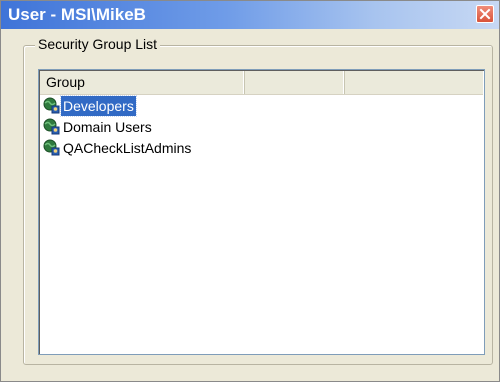  I want to click on list-item-developers: Developers, so click(261, 106).